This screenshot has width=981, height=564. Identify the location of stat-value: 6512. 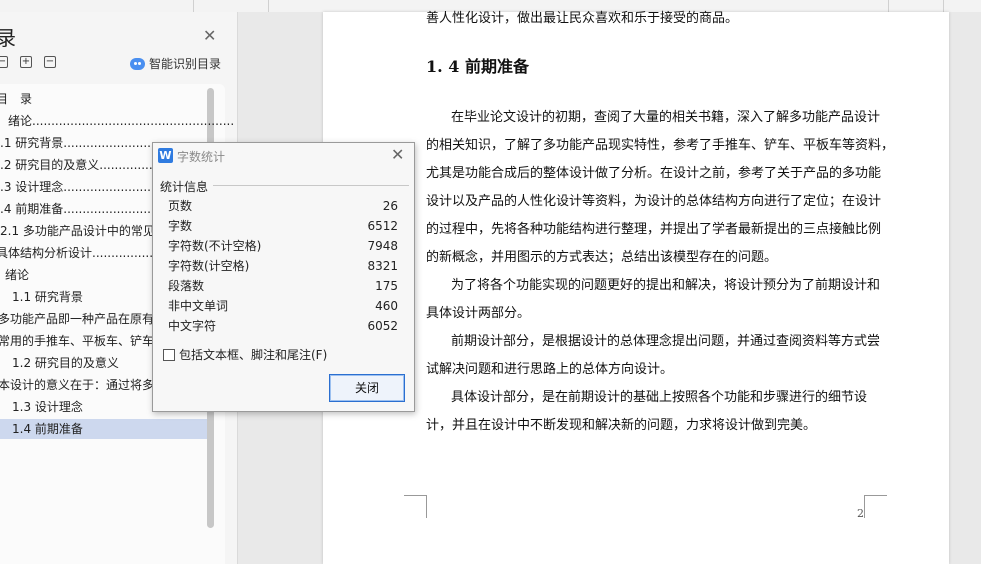
(382, 226).